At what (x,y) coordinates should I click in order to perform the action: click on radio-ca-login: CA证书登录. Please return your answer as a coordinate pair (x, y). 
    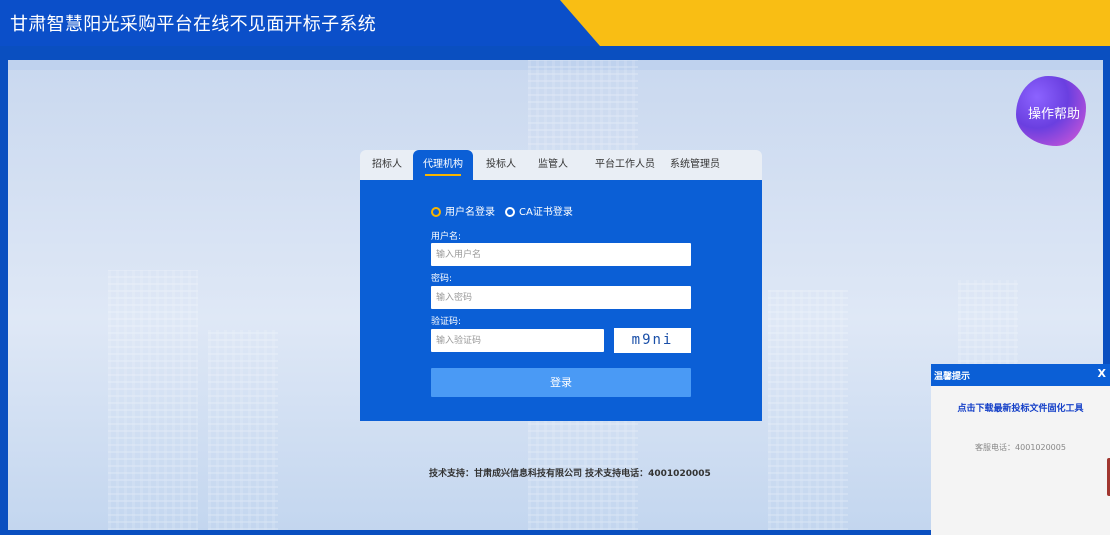
    Looking at the image, I should click on (539, 210).